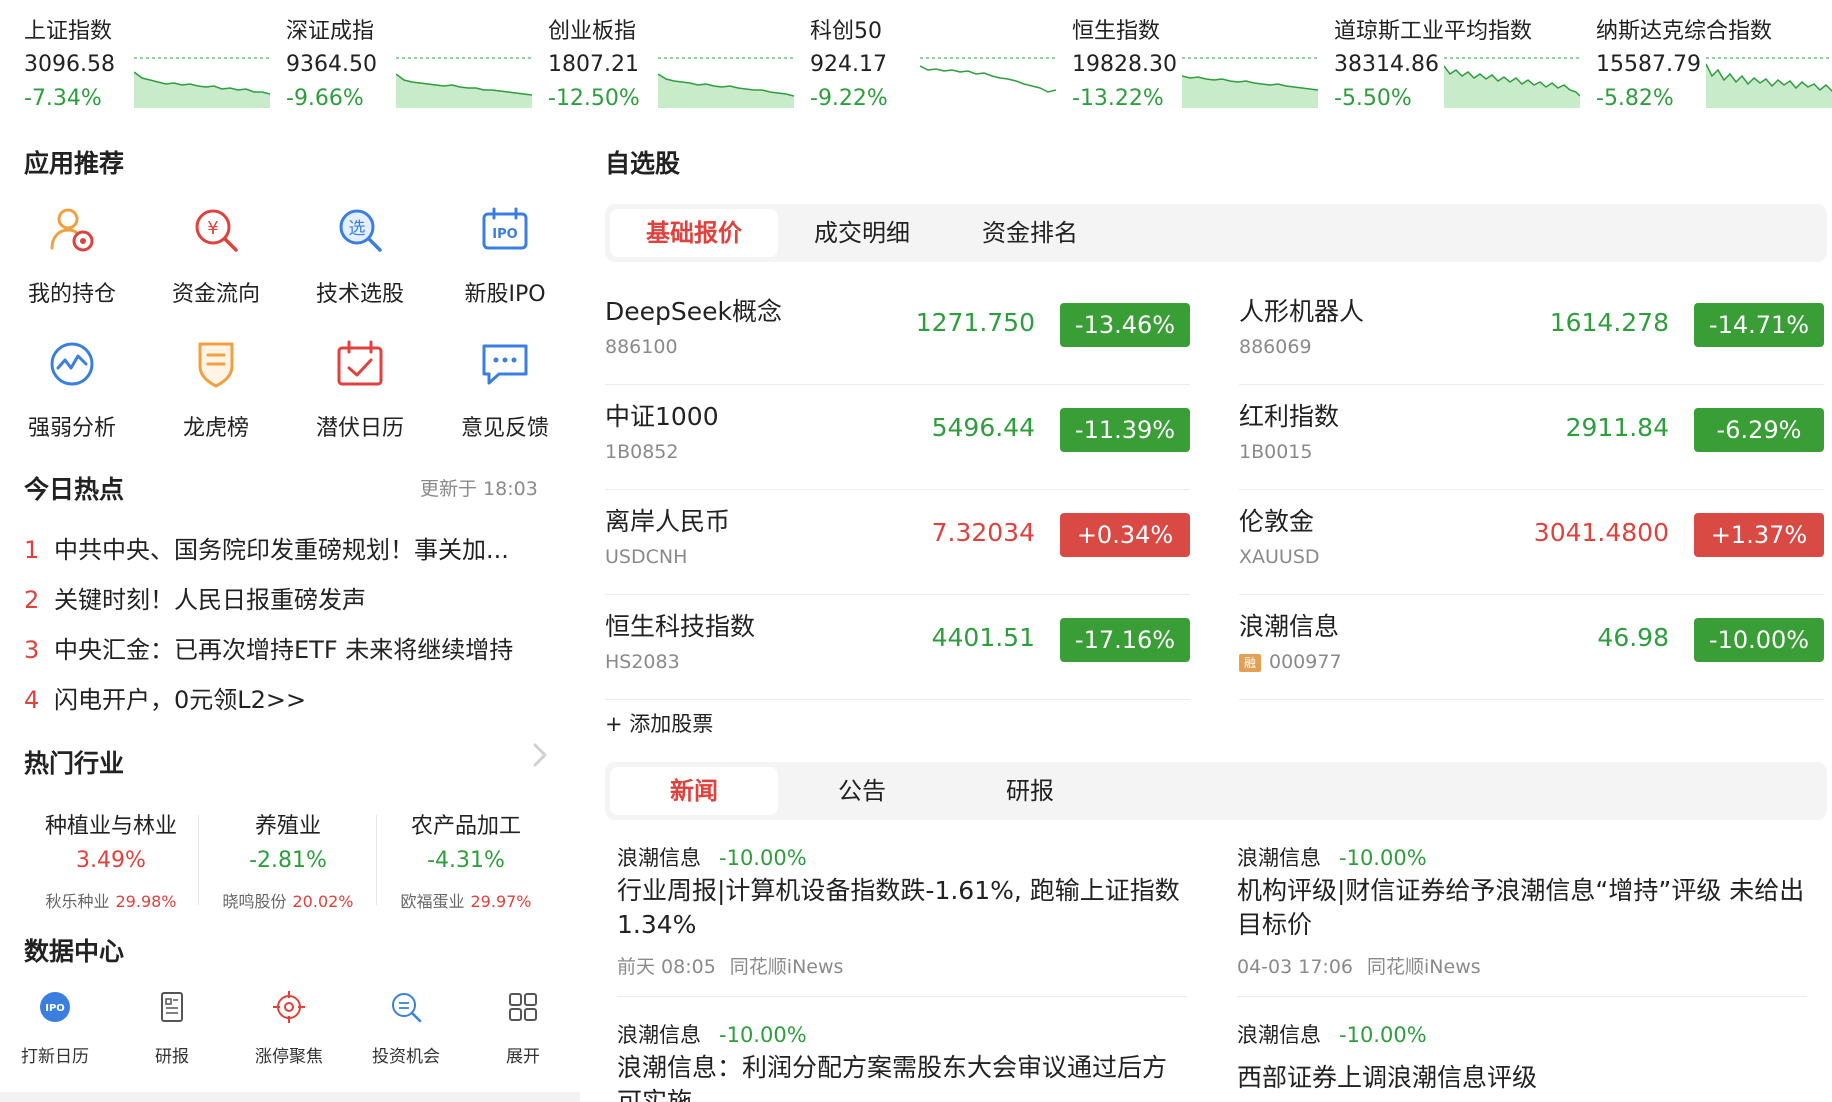 This screenshot has height=1102, width=1832. Describe the element at coordinates (694, 791) in the screenshot. I see `tab-news: 新闻` at that location.